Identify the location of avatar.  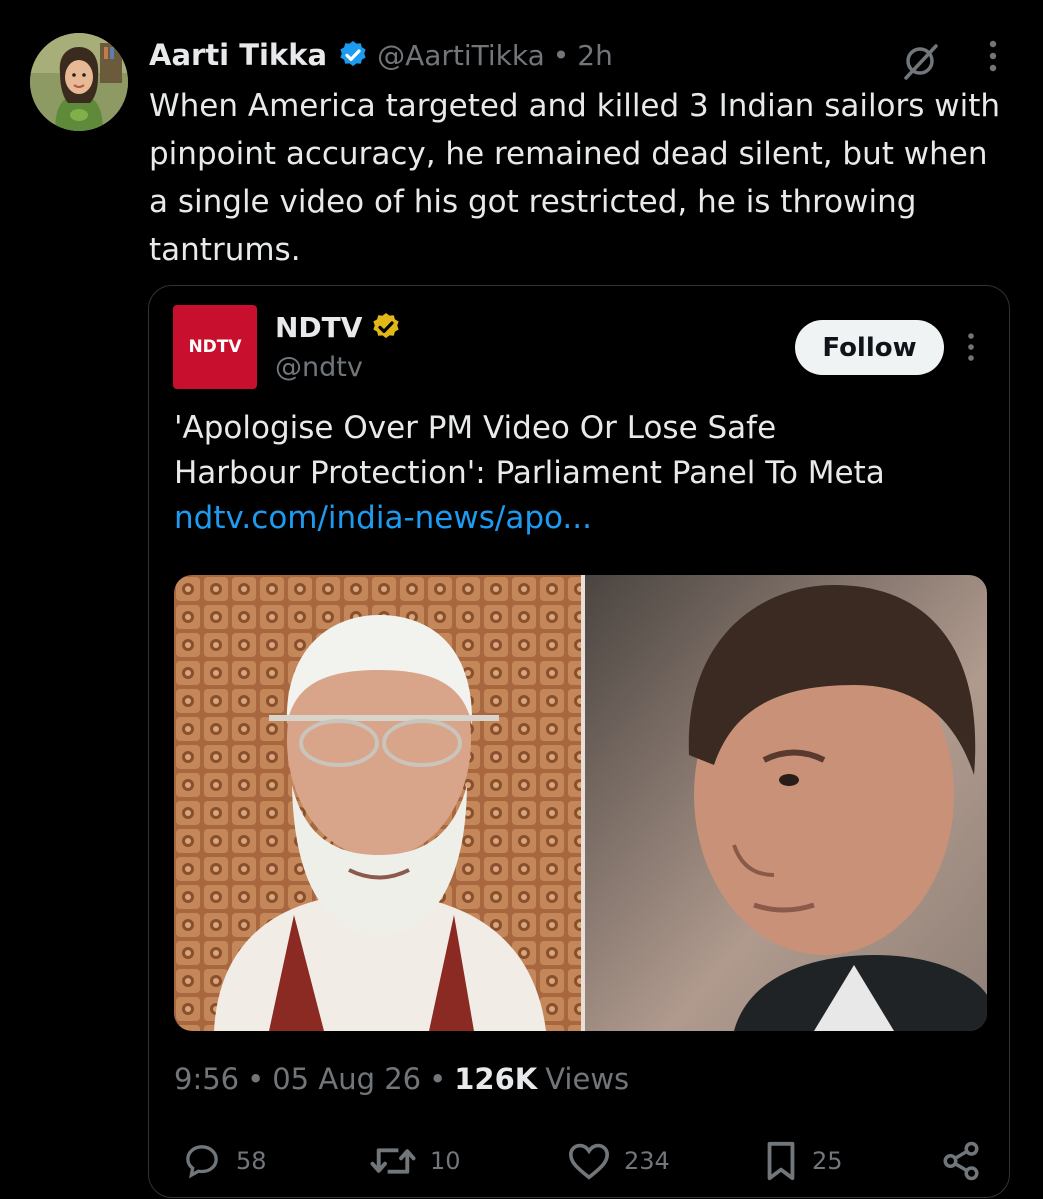
(79, 82).